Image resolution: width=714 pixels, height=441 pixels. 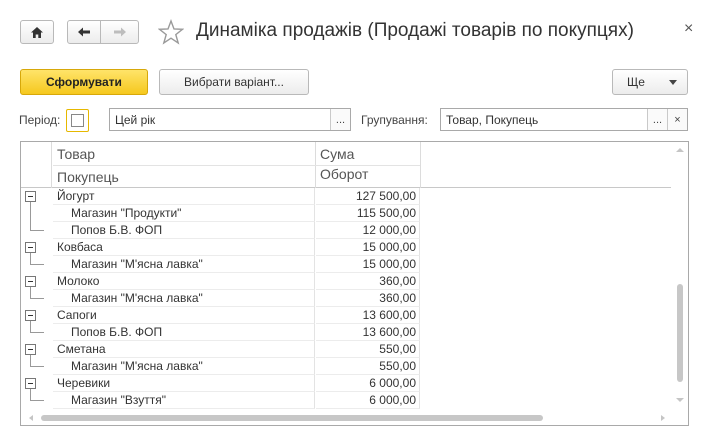 I want to click on table-row: Черевики 6 000,00, so click(x=346, y=383).